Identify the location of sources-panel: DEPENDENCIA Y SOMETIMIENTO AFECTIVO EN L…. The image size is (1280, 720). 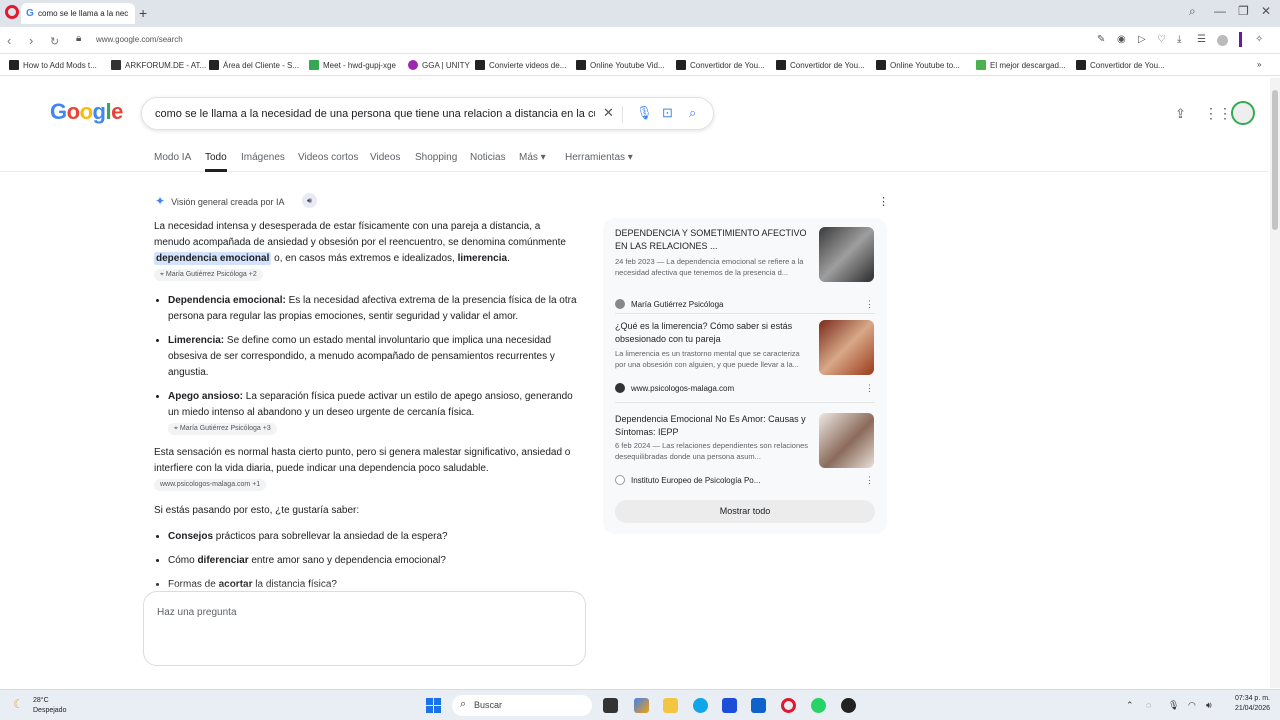
(745, 376).